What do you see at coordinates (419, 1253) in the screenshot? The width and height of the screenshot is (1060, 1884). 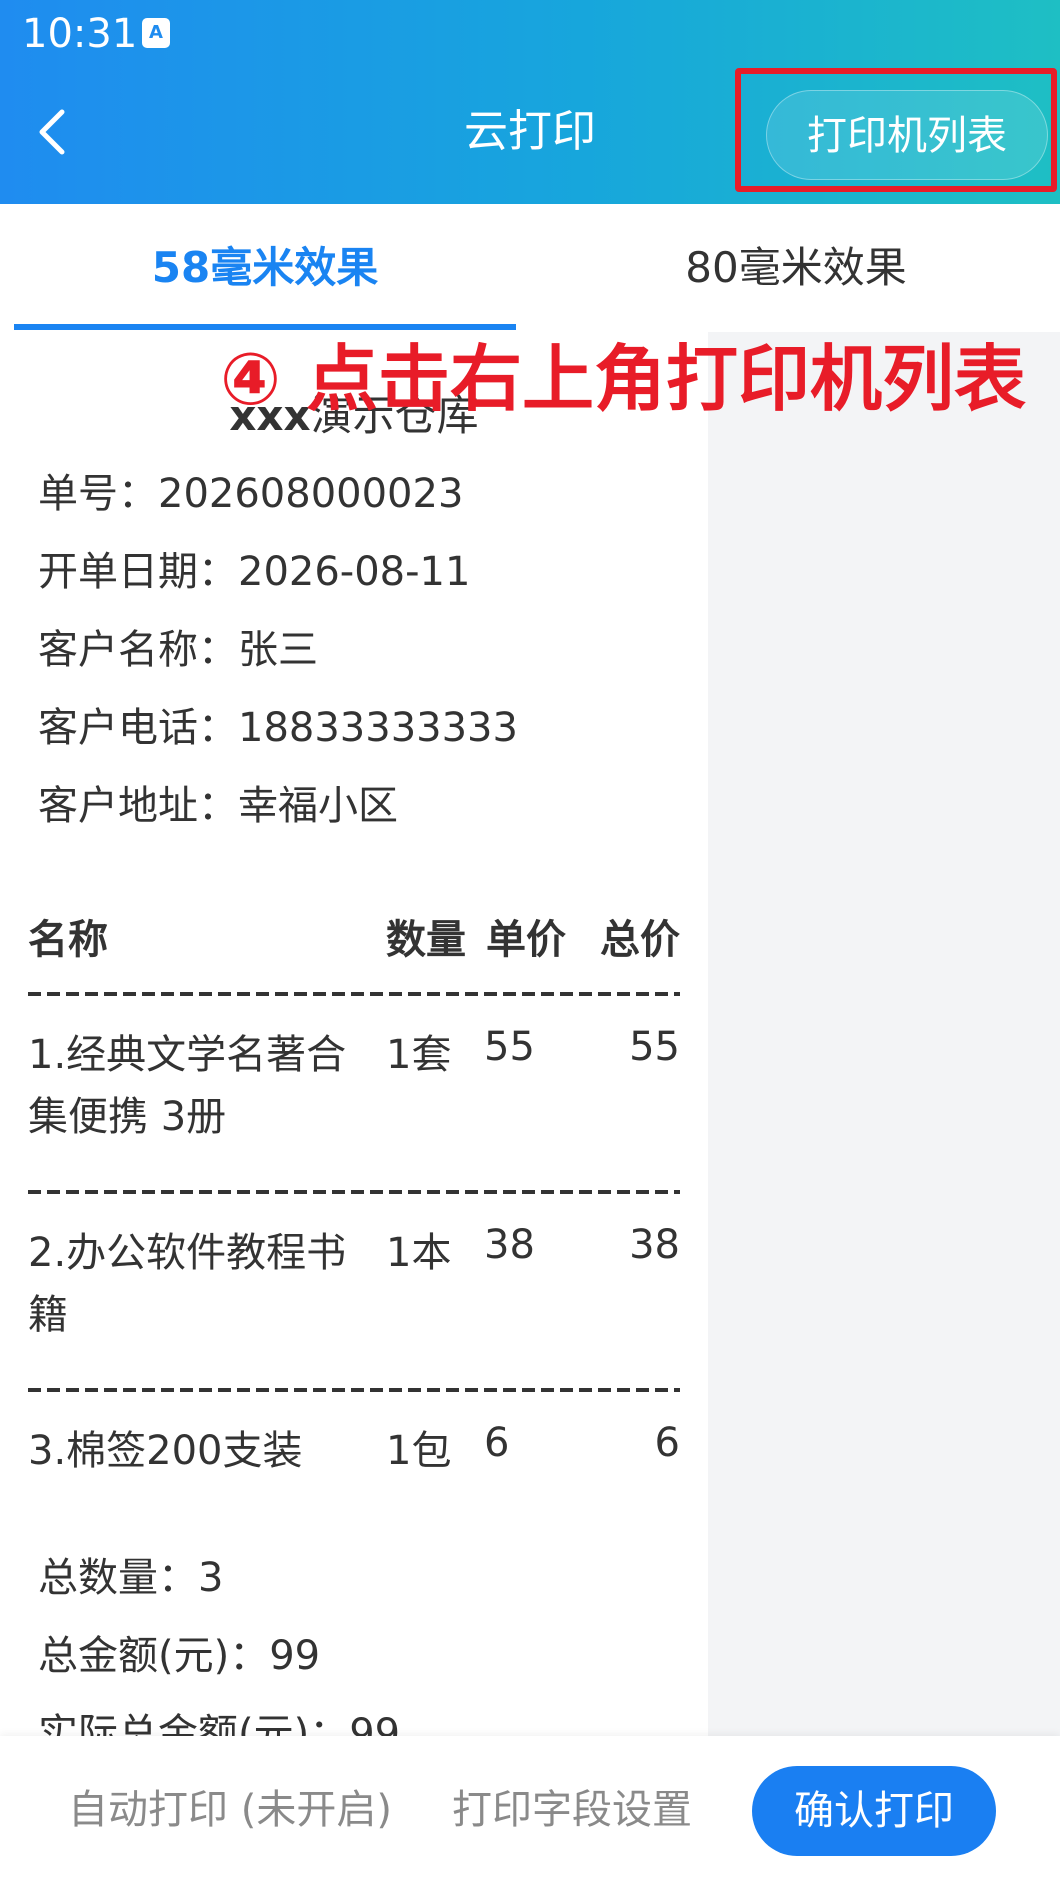 I see `item-qty: 1本` at bounding box center [419, 1253].